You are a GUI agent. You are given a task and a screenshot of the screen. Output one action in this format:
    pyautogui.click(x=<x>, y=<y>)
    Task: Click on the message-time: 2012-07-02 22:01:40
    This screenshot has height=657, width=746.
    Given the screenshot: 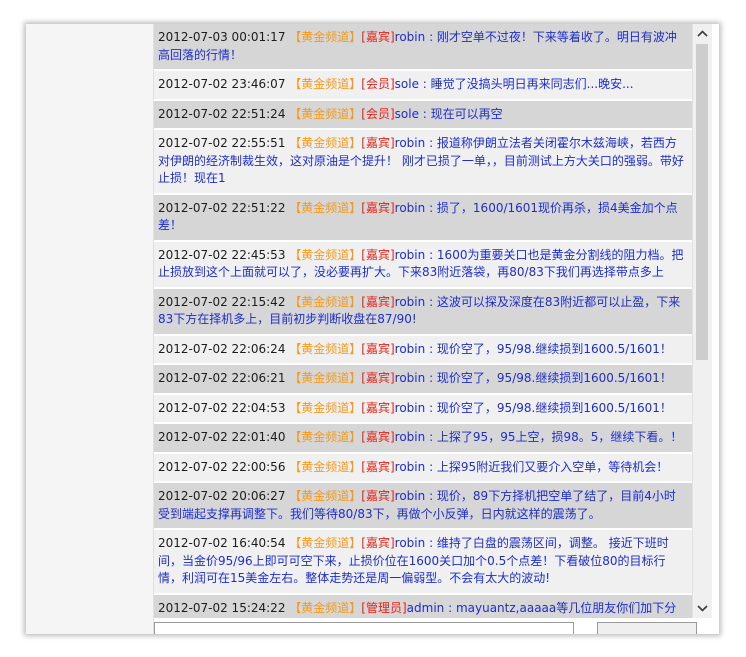 What is the action you would take?
    pyautogui.click(x=222, y=437)
    